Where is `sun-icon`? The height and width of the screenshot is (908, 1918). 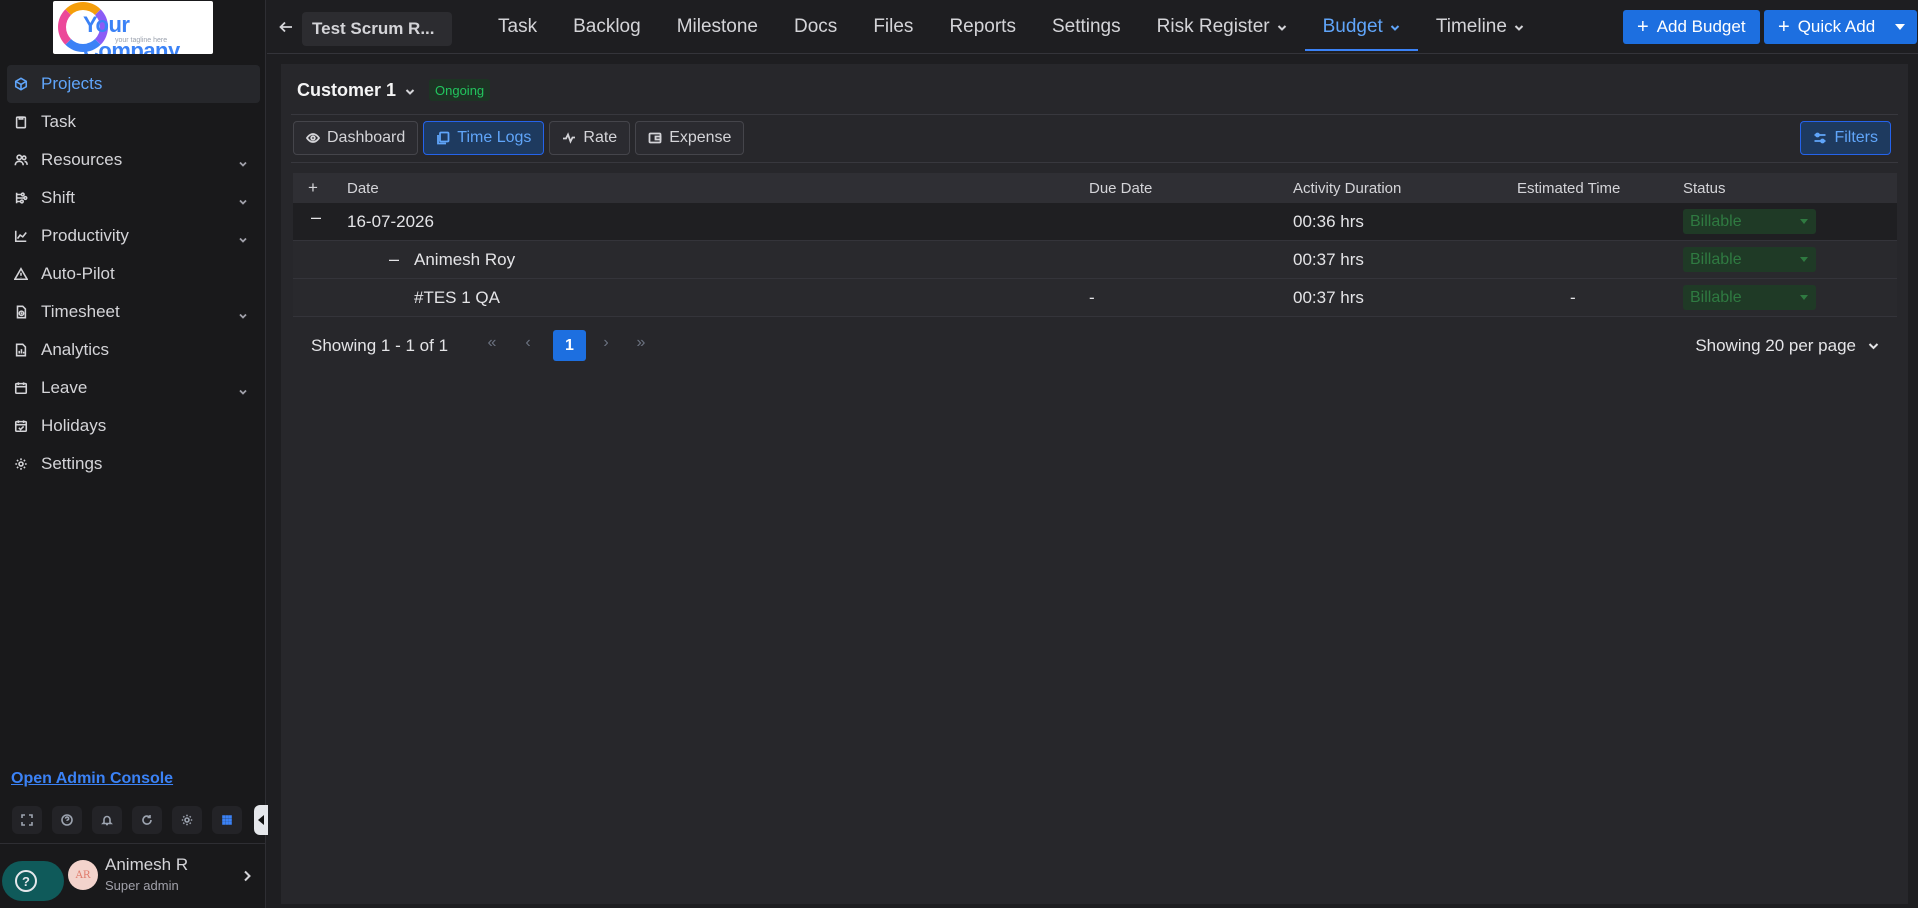
sun-icon is located at coordinates (187, 820).